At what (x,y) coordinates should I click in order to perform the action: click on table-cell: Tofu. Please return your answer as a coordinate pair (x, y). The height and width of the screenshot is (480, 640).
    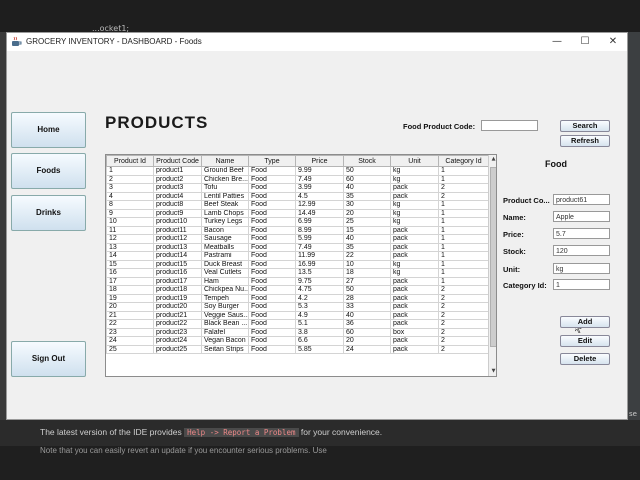
    Looking at the image, I should click on (225, 188).